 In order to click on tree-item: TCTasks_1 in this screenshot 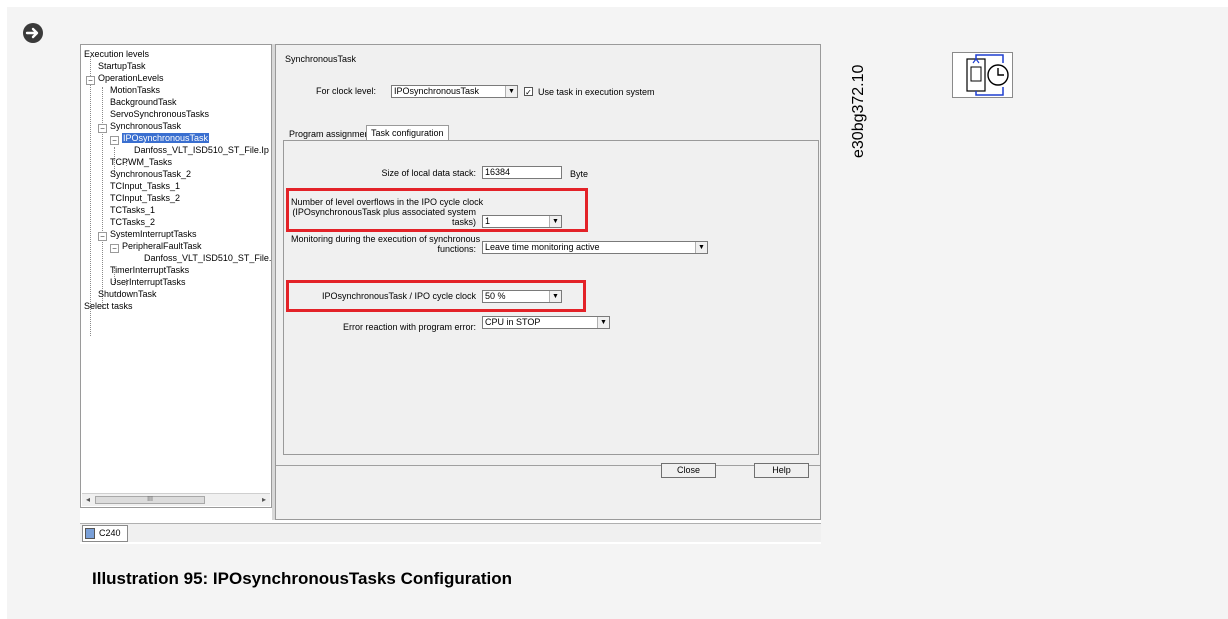, I will do `click(132, 210)`.